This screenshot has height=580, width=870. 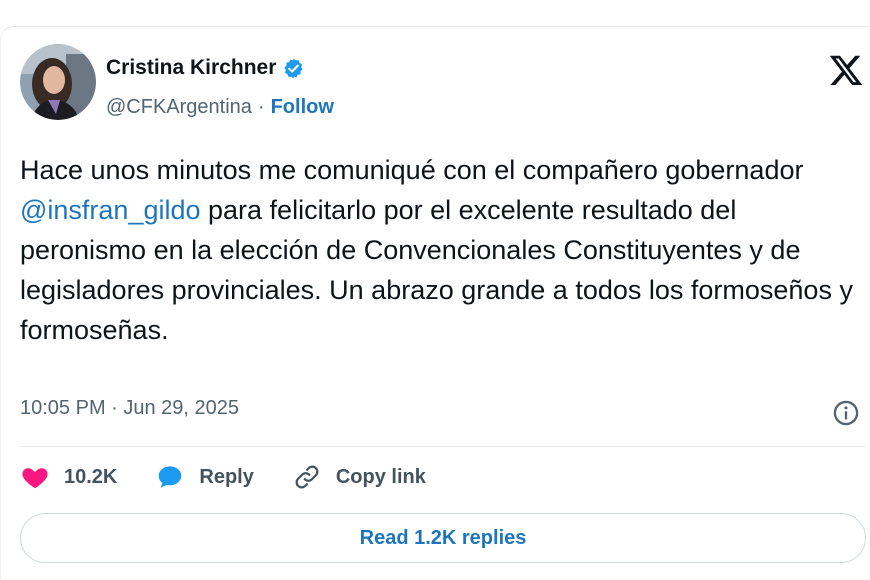 I want to click on link-icon, so click(x=307, y=477).